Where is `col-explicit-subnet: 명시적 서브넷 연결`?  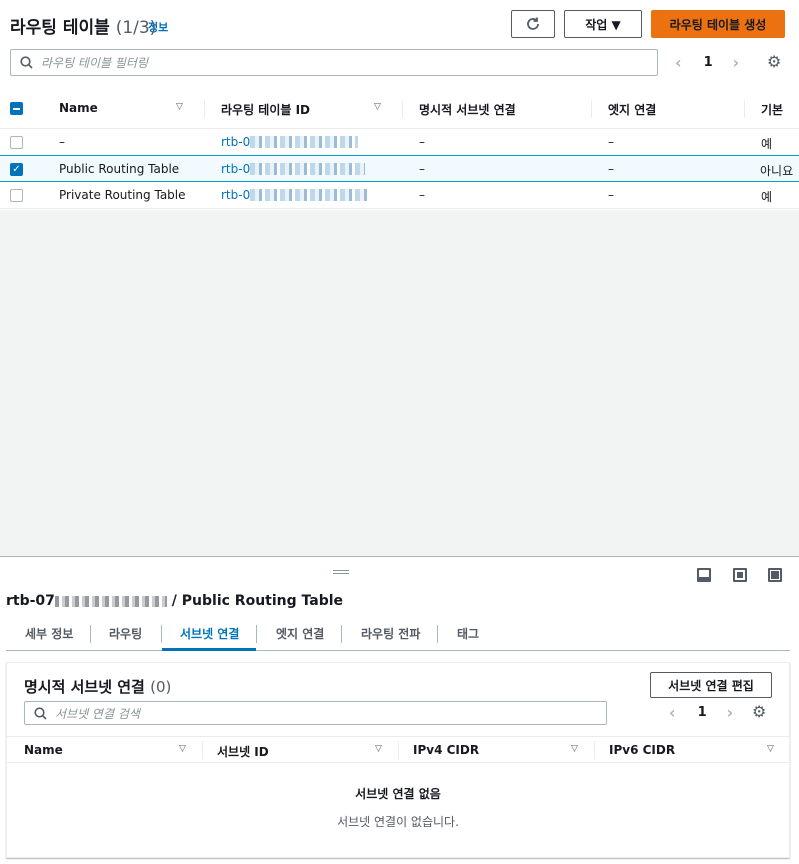 col-explicit-subnet: 명시적 서브넷 연결 is located at coordinates (467, 109).